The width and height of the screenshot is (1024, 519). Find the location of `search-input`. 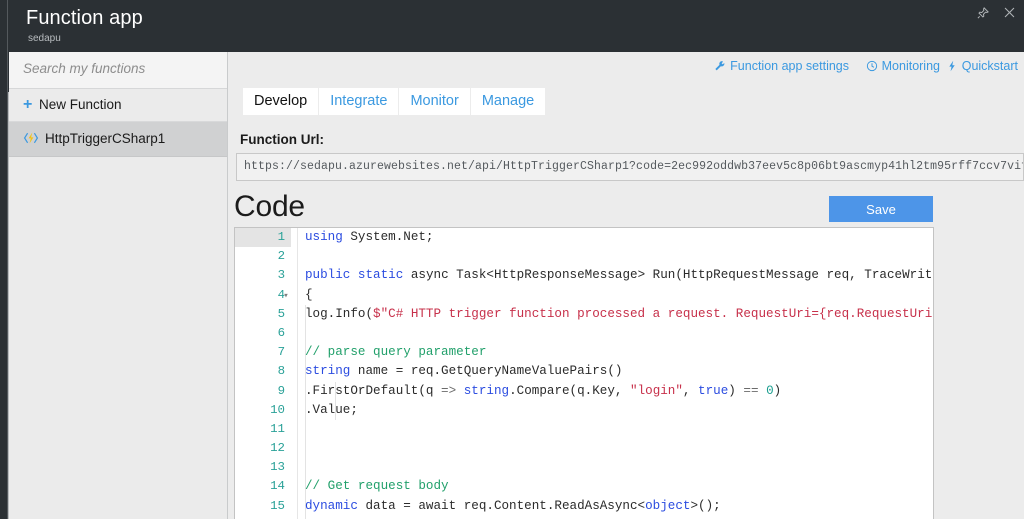

search-input is located at coordinates (118, 68).